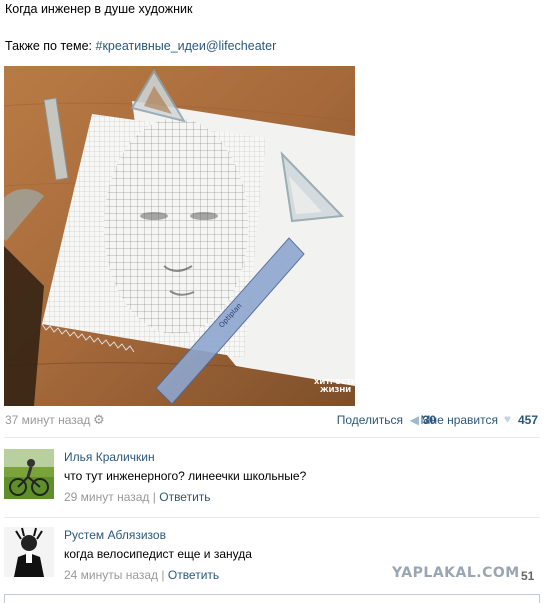 The height and width of the screenshot is (603, 555). What do you see at coordinates (456, 573) in the screenshot?
I see `site-watermark: YAPLAKAL.COM` at bounding box center [456, 573].